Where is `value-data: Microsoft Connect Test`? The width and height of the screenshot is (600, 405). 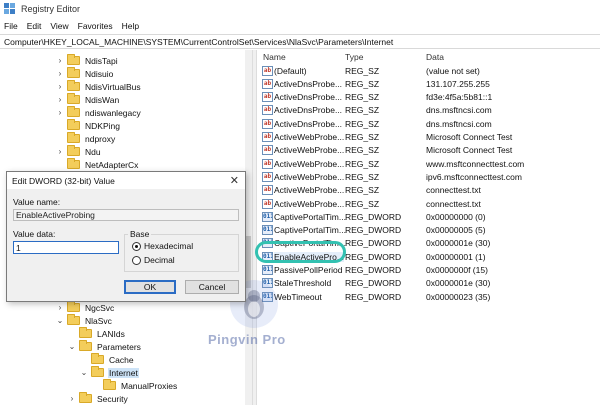 value-data: Microsoft Connect Test is located at coordinates (469, 137).